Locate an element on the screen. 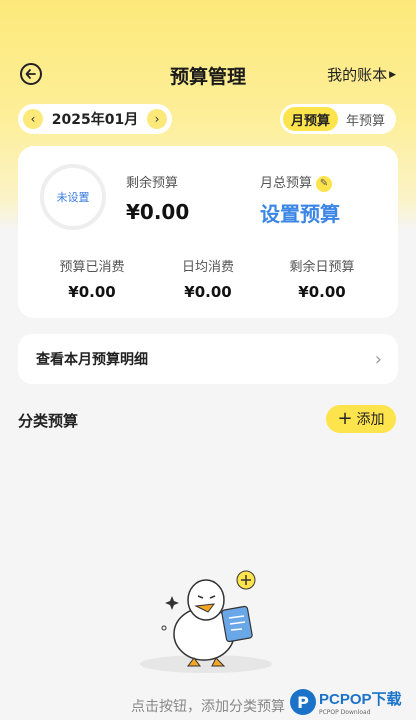 The image size is (416, 720). tab-monthly-budget: 月预算 is located at coordinates (310, 119).